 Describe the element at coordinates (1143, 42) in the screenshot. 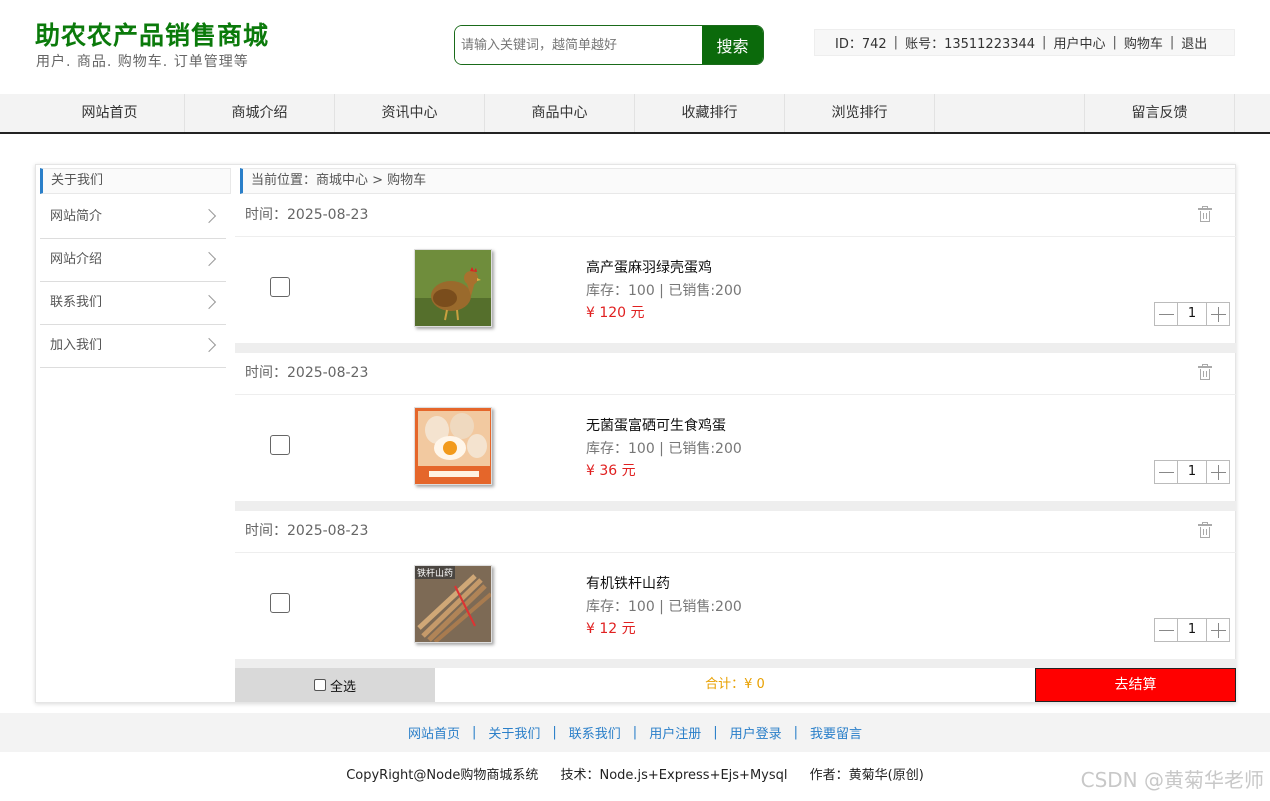

I see `cart-link: 购物车` at that location.